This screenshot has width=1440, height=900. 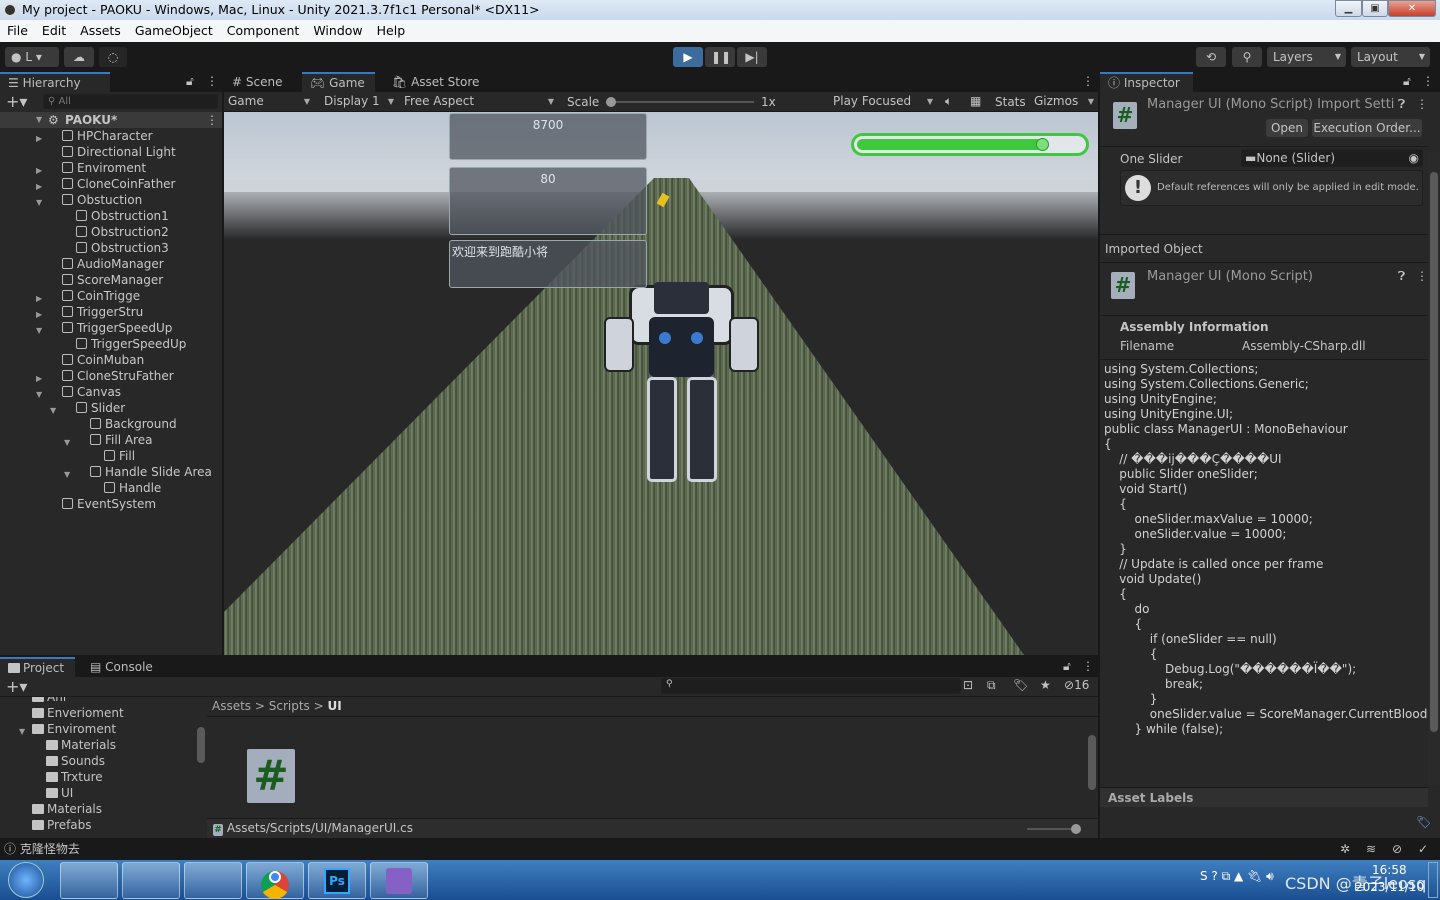 What do you see at coordinates (94, 136) in the screenshot?
I see `hierarchy-item: ▶ HPCharacter` at bounding box center [94, 136].